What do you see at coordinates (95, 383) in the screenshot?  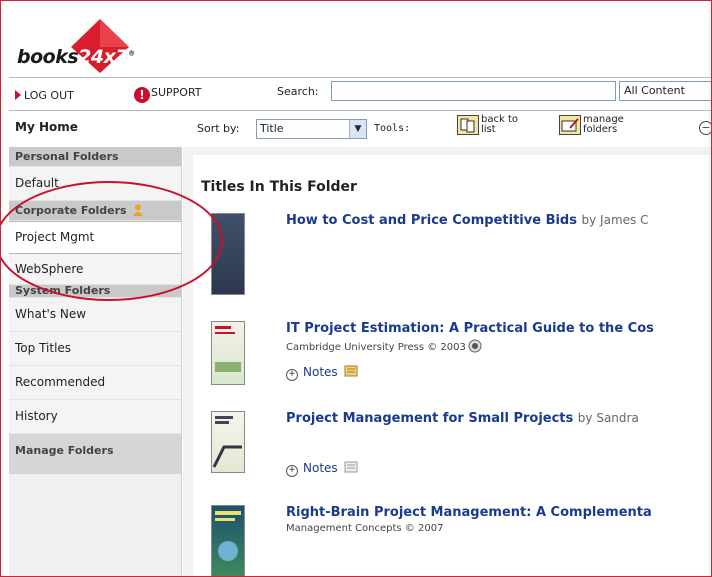 I see `sidebar-item-recommended: Recommended` at bounding box center [95, 383].